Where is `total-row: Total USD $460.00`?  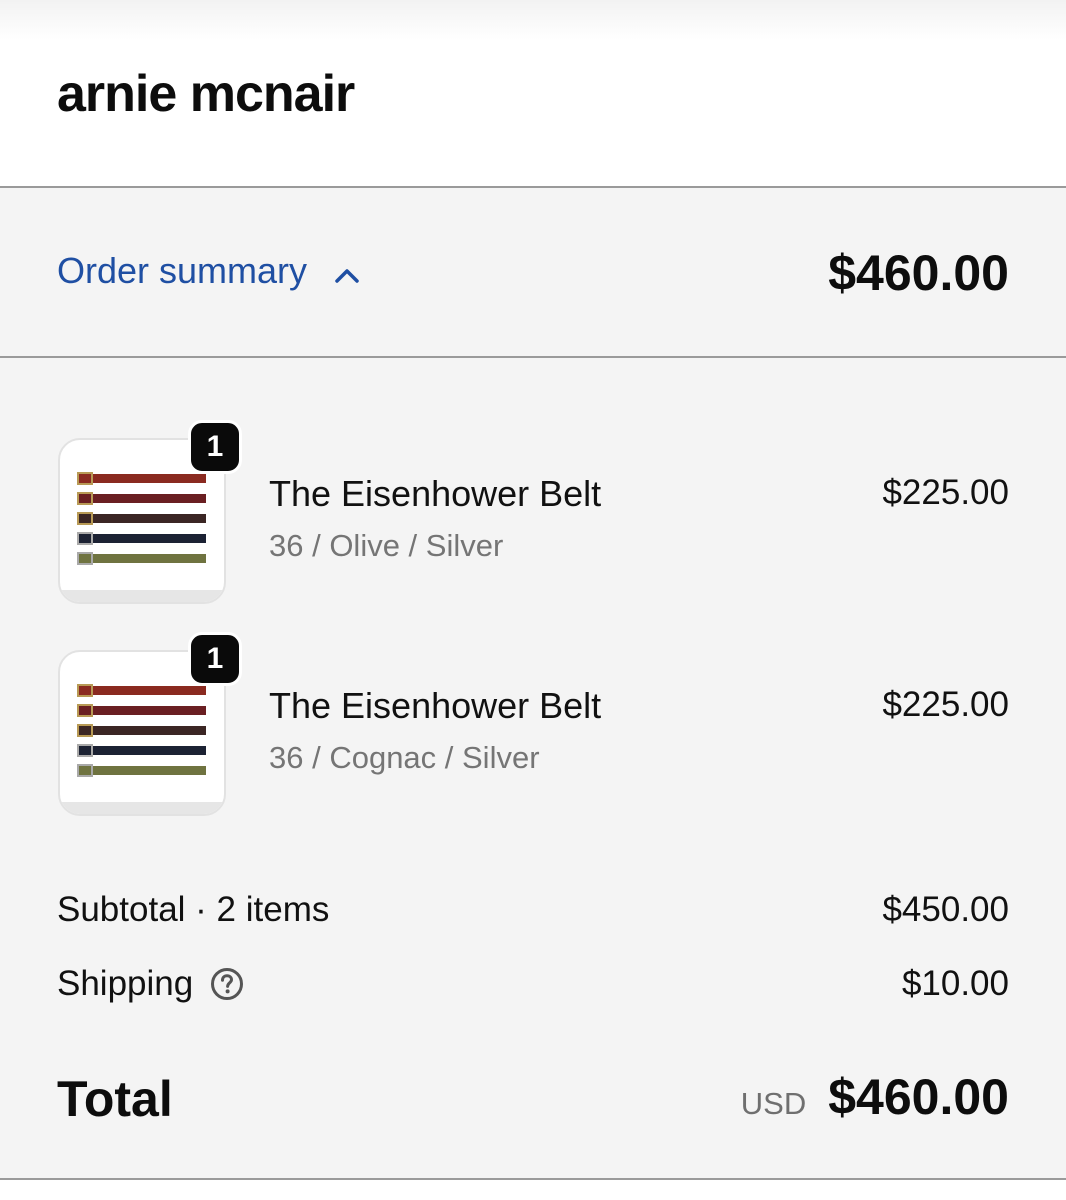 total-row: Total USD $460.00 is located at coordinates (533, 1098).